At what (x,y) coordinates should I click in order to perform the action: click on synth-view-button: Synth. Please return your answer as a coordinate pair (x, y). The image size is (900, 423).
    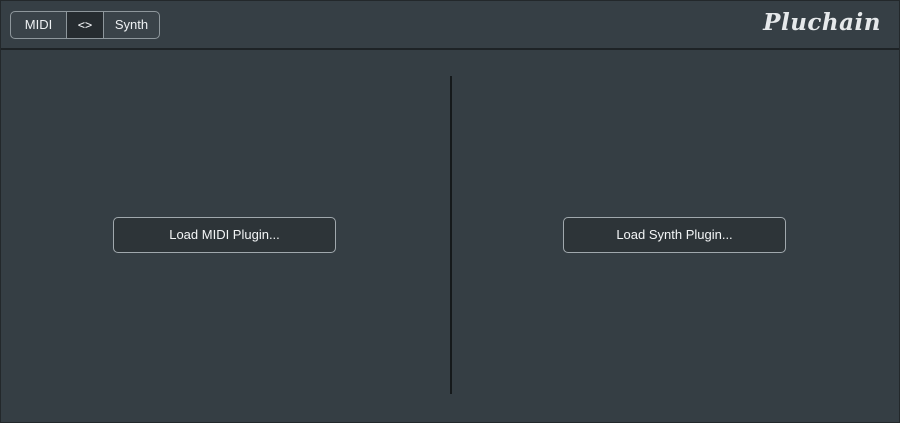
    Looking at the image, I should click on (131, 25).